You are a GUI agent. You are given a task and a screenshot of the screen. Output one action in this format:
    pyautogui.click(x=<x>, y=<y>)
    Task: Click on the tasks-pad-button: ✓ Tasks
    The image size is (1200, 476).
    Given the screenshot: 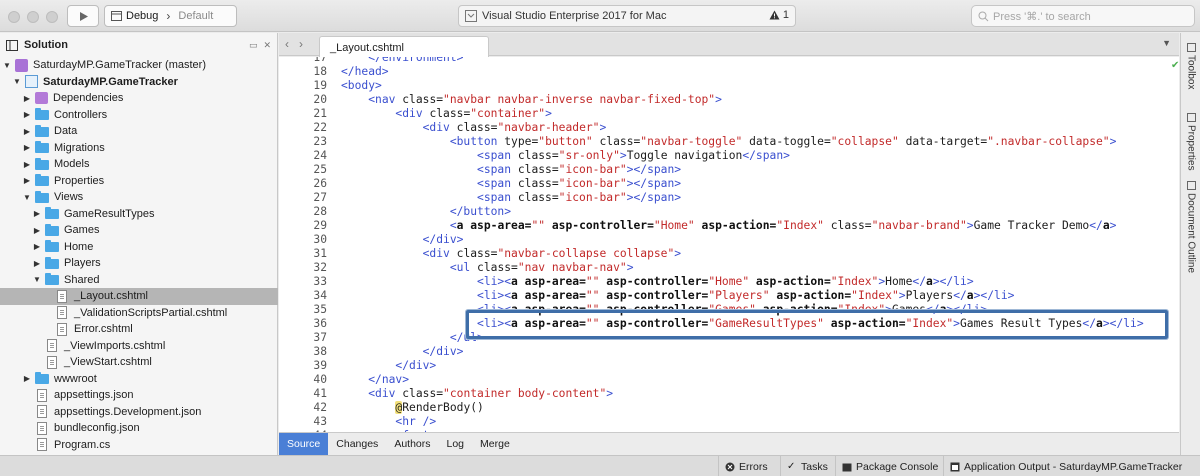 What is the action you would take?
    pyautogui.click(x=807, y=466)
    